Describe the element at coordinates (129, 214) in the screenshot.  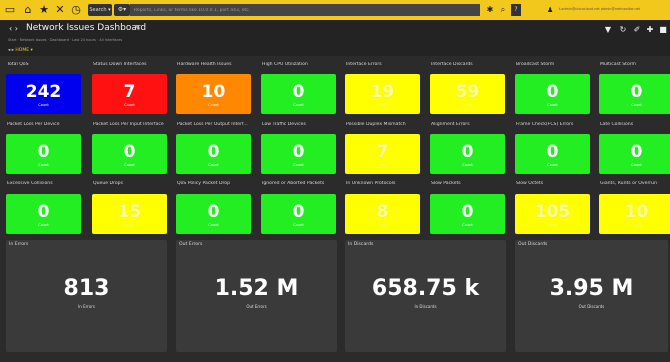
I see `tile-box: 15 Count` at that location.